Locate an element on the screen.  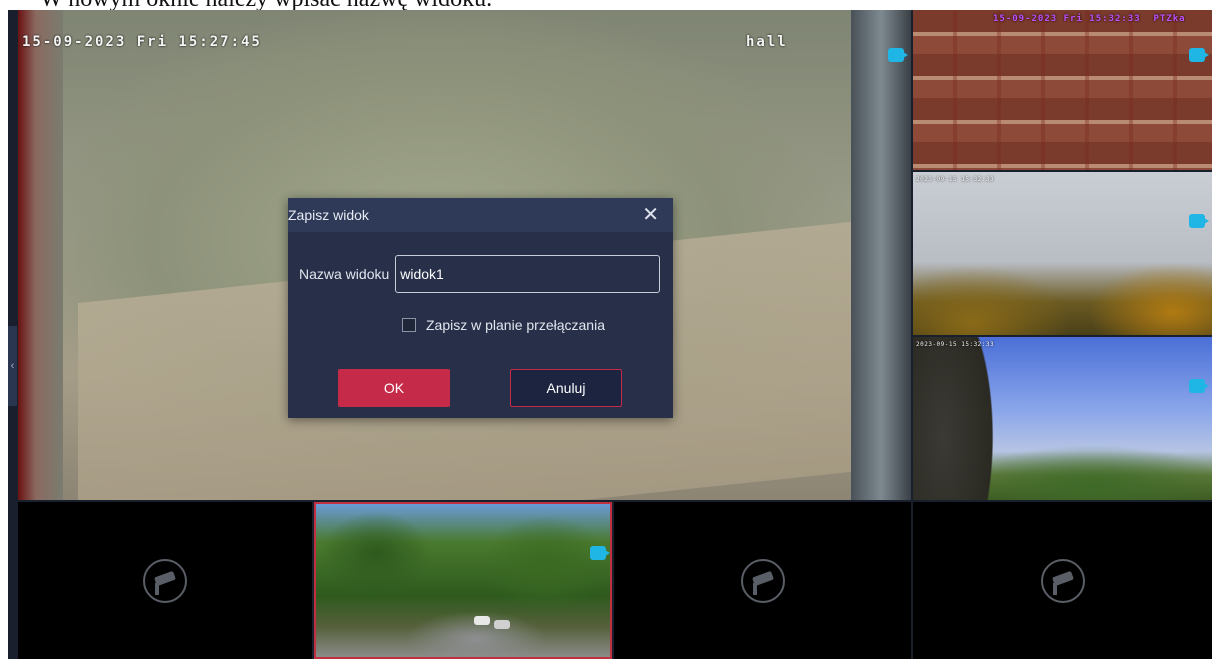
ok-button: OK is located at coordinates (394, 388).